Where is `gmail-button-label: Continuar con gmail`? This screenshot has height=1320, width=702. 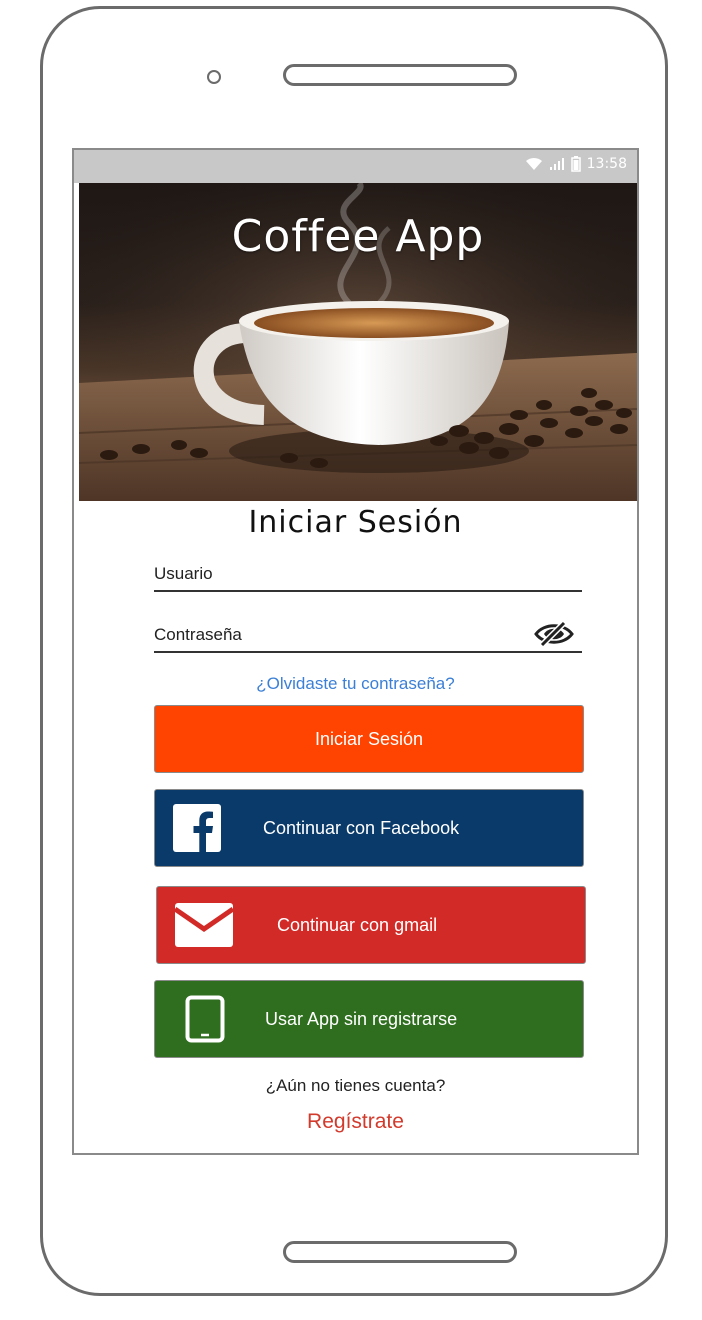
gmail-button-label: Continuar con gmail is located at coordinates (357, 924).